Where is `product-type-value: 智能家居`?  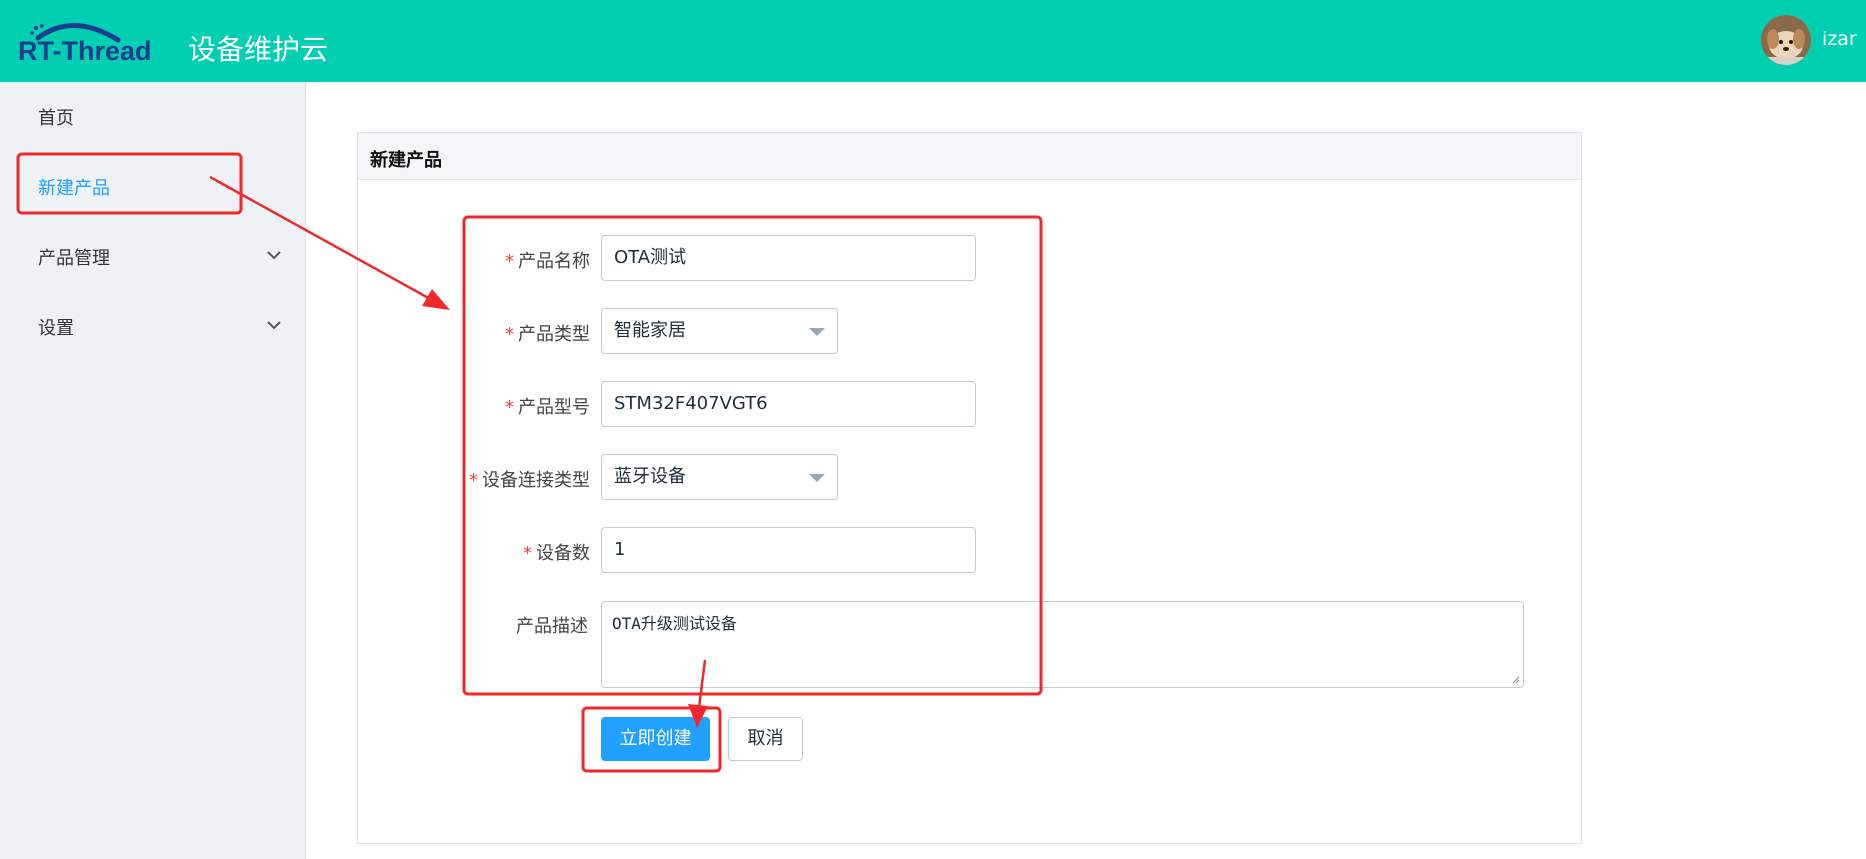 product-type-value: 智能家居 is located at coordinates (650, 330).